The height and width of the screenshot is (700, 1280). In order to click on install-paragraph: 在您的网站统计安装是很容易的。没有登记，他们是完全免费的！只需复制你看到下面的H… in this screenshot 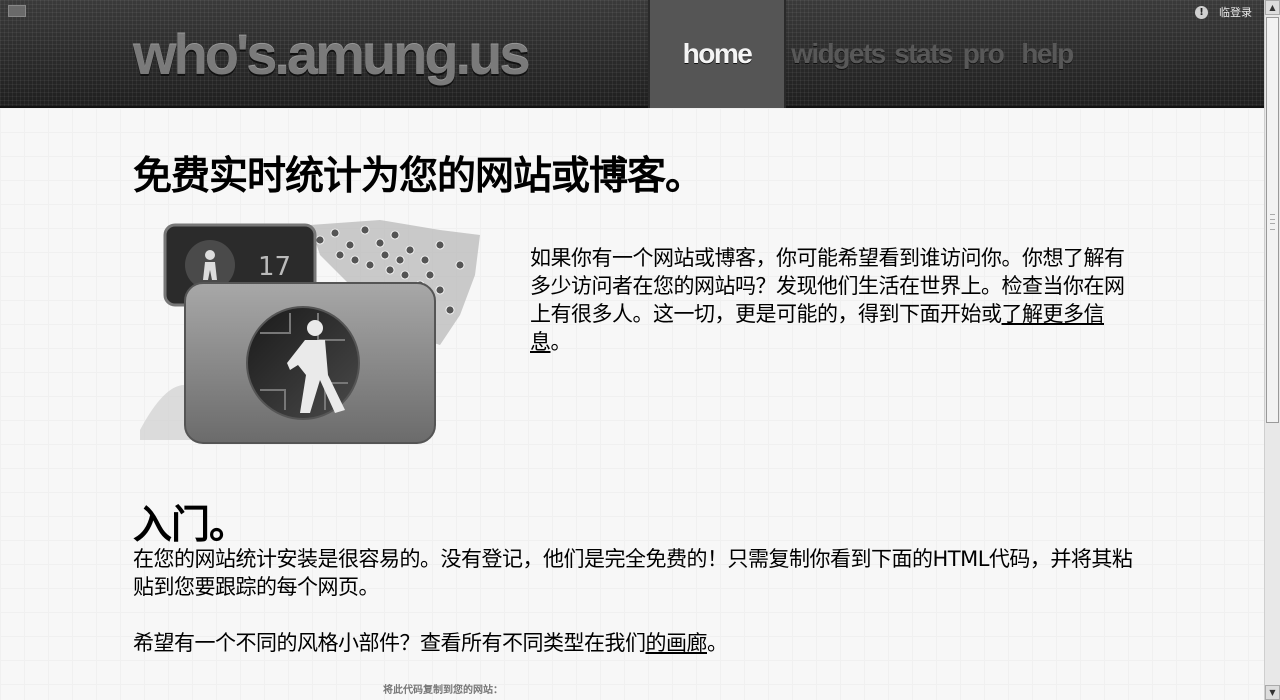, I will do `click(633, 573)`.